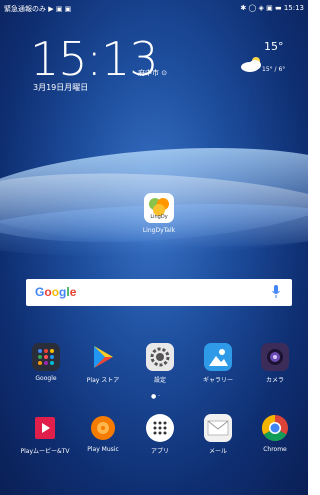 The width and height of the screenshot is (320, 495). Describe the element at coordinates (103, 357) in the screenshot. I see `play-store-icon` at that location.